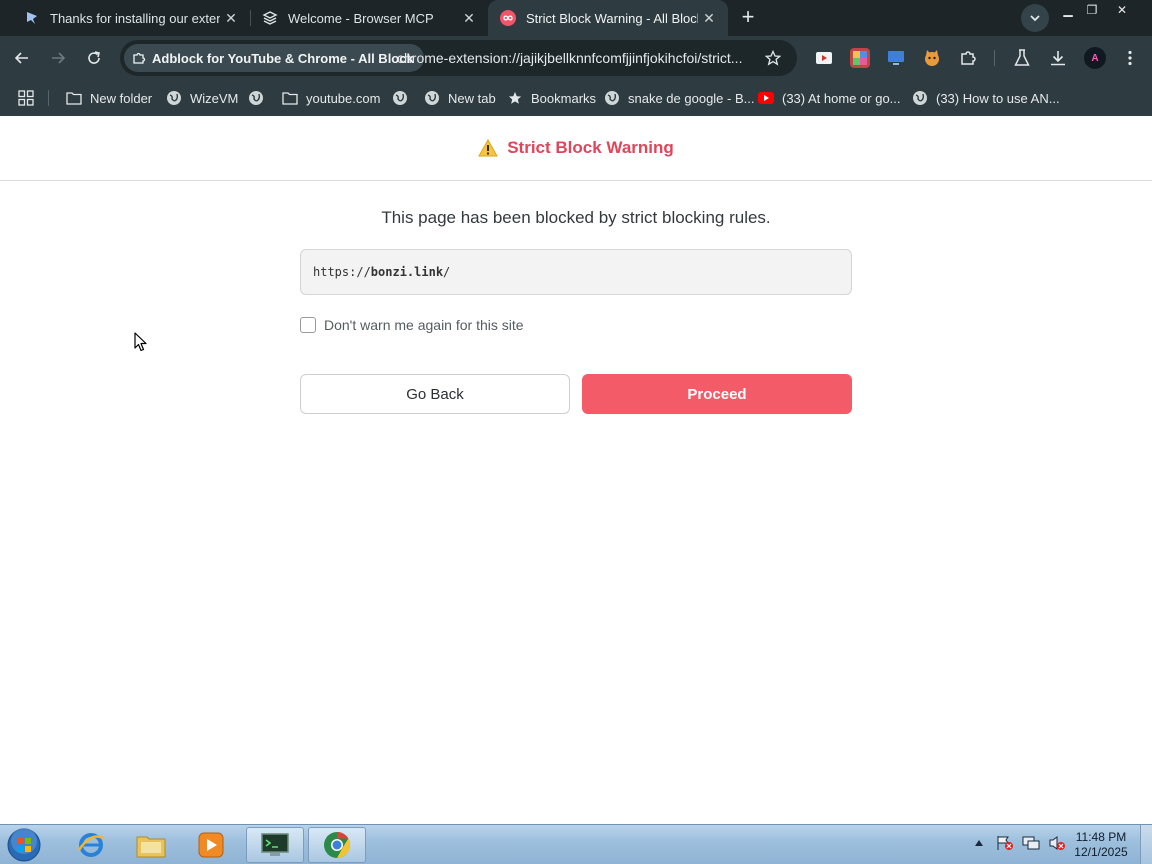  Describe the element at coordinates (1068, 10) in the screenshot. I see `minimize-icon: ▁` at that location.